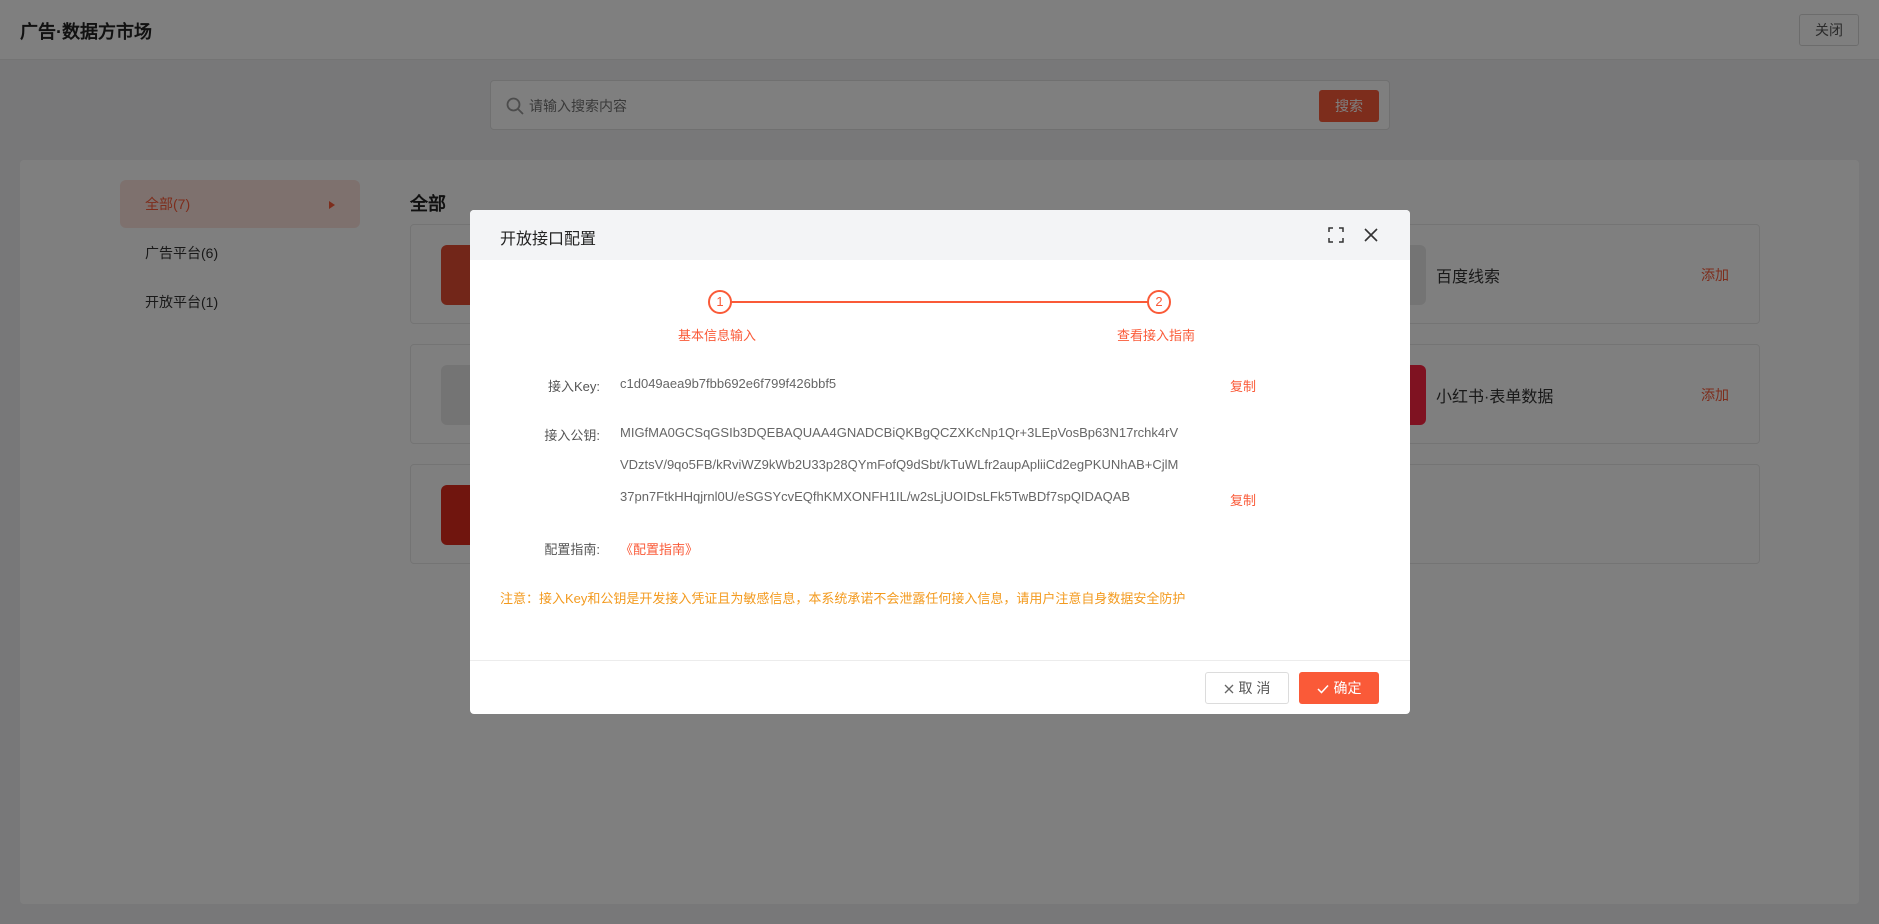 Image resolution: width=1879 pixels, height=924 pixels. I want to click on dialog-title: 开放接口配置, so click(548, 239).